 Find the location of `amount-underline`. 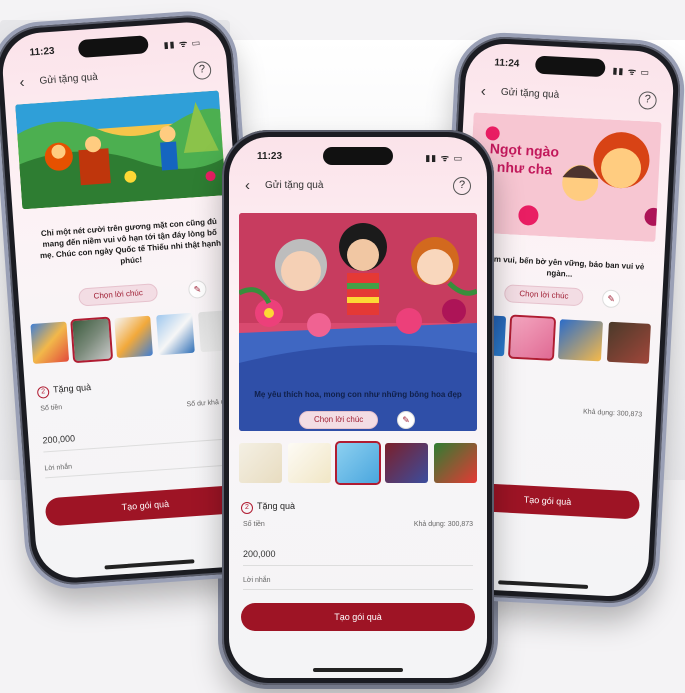

amount-underline is located at coordinates (358, 565).